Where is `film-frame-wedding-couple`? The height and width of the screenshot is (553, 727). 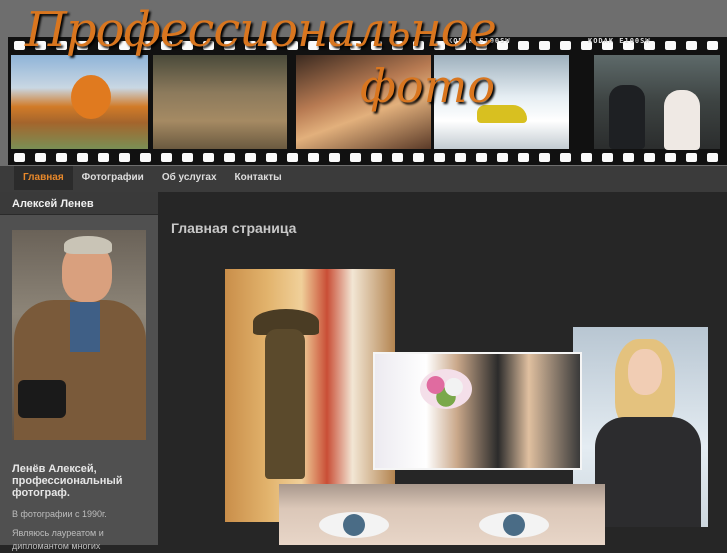
film-frame-wedding-couple is located at coordinates (657, 102).